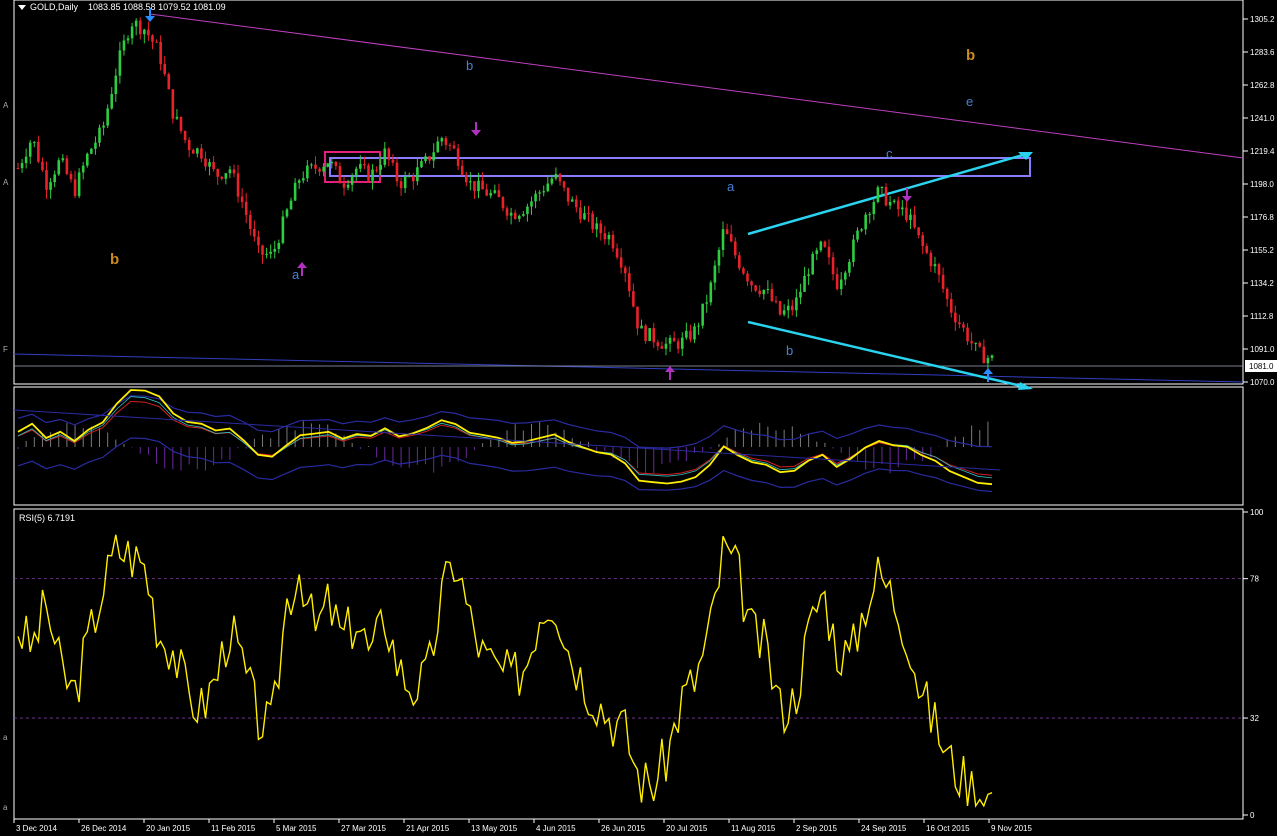 Image resolution: width=1277 pixels, height=836 pixels. Describe the element at coordinates (628, 446) in the screenshot. I see `indicator-panel` at that location.